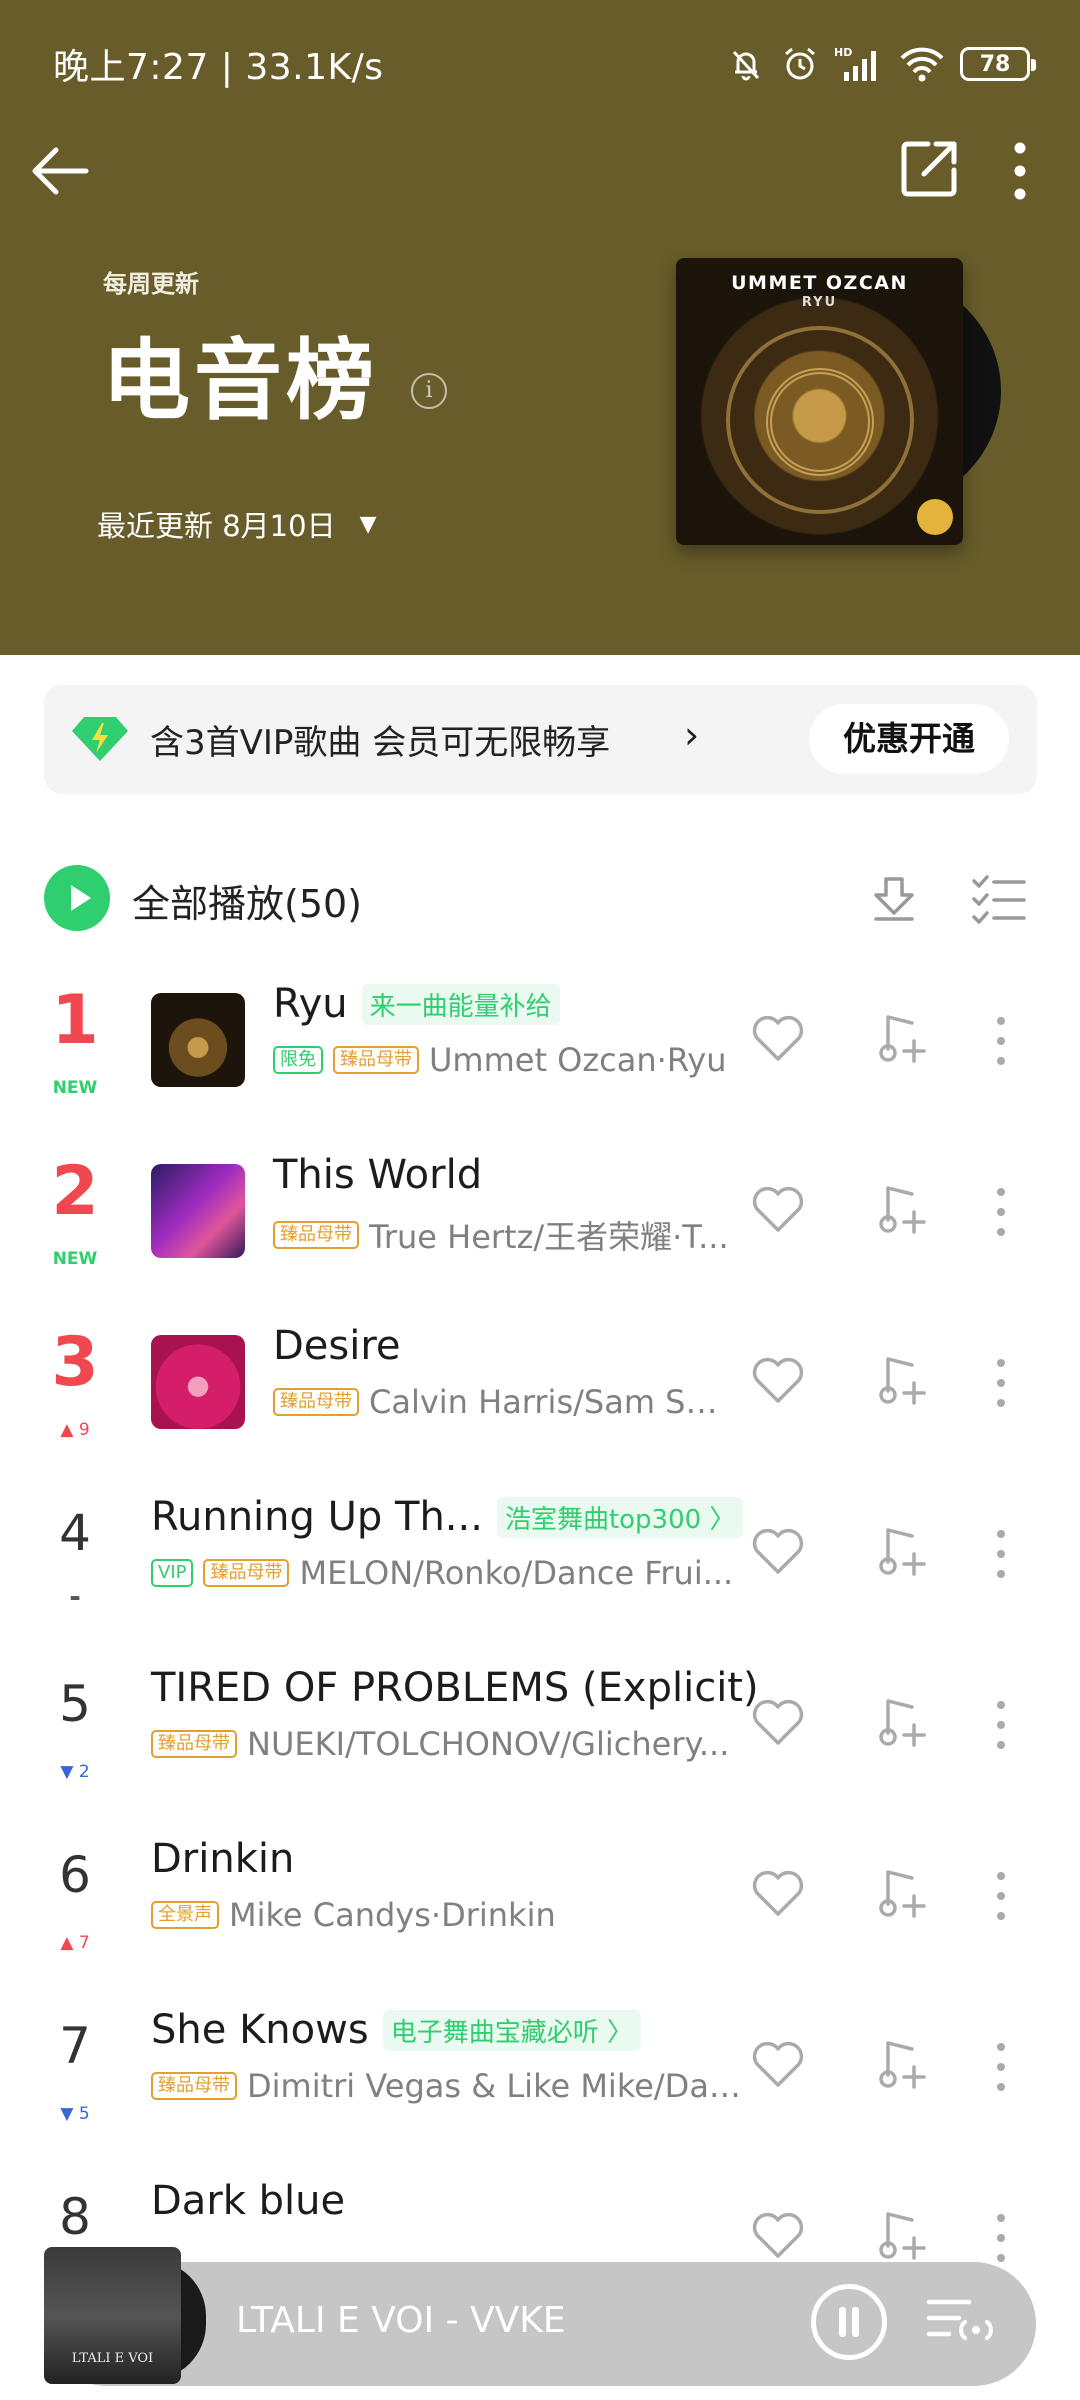 The height and width of the screenshot is (2400, 1080). What do you see at coordinates (75, 1430) in the screenshot?
I see `rank-change: ▲ 9` at bounding box center [75, 1430].